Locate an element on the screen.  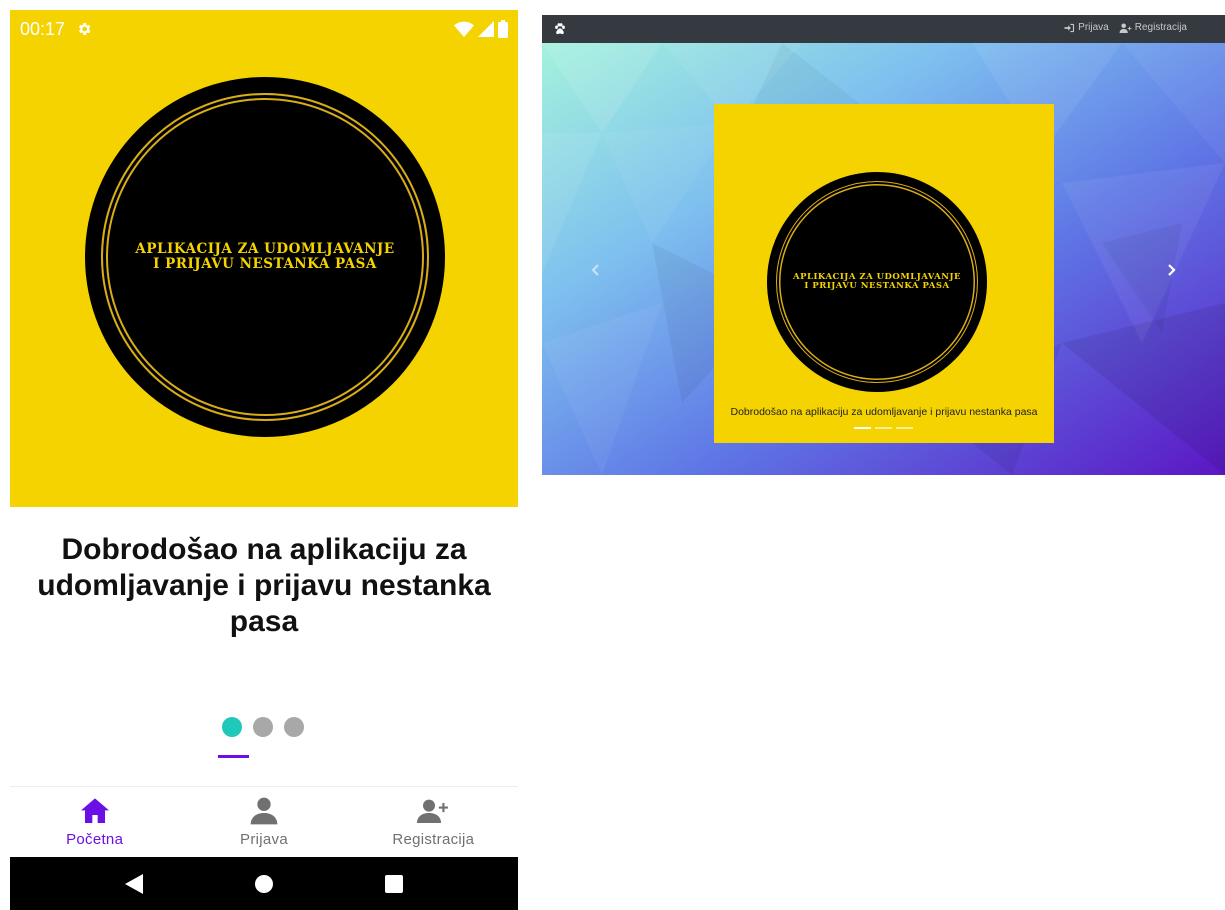
recents-icon is located at coordinates (393, 883).